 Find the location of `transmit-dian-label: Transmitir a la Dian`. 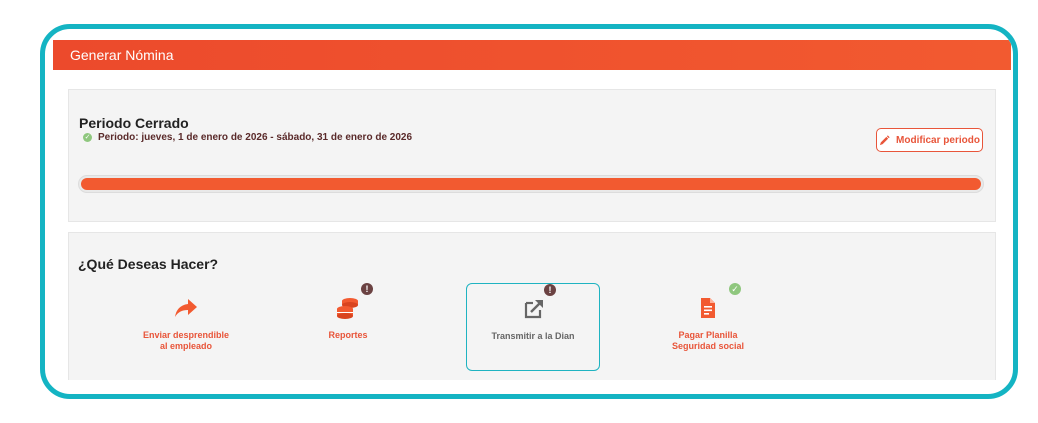

transmit-dian-label: Transmitir a la Dian is located at coordinates (533, 336).